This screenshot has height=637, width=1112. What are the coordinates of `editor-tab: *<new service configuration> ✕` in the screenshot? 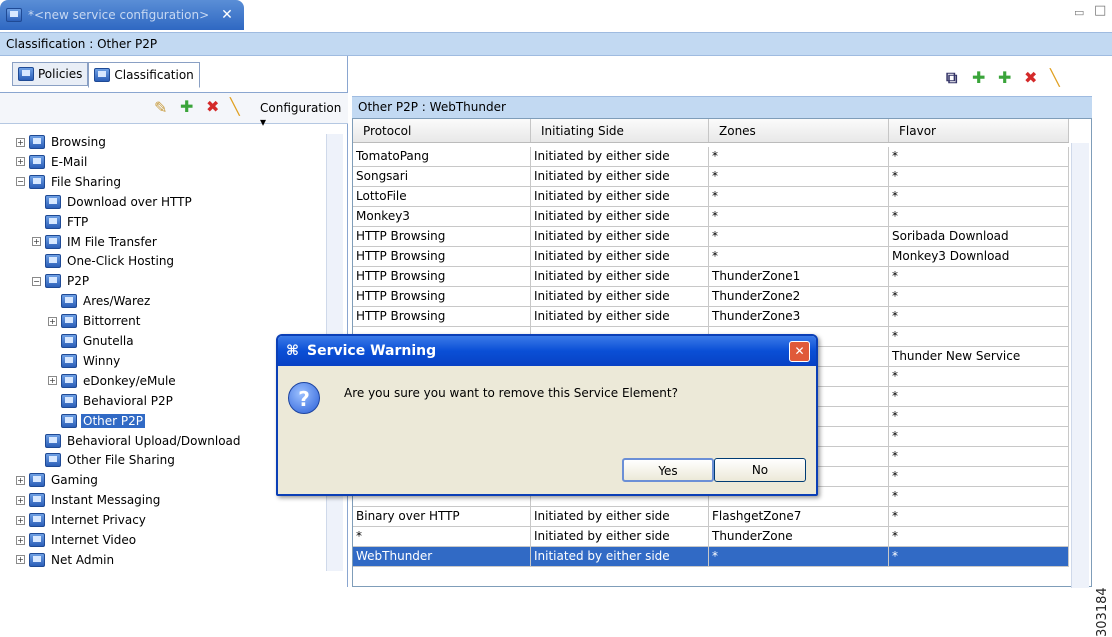 It's located at (122, 15).